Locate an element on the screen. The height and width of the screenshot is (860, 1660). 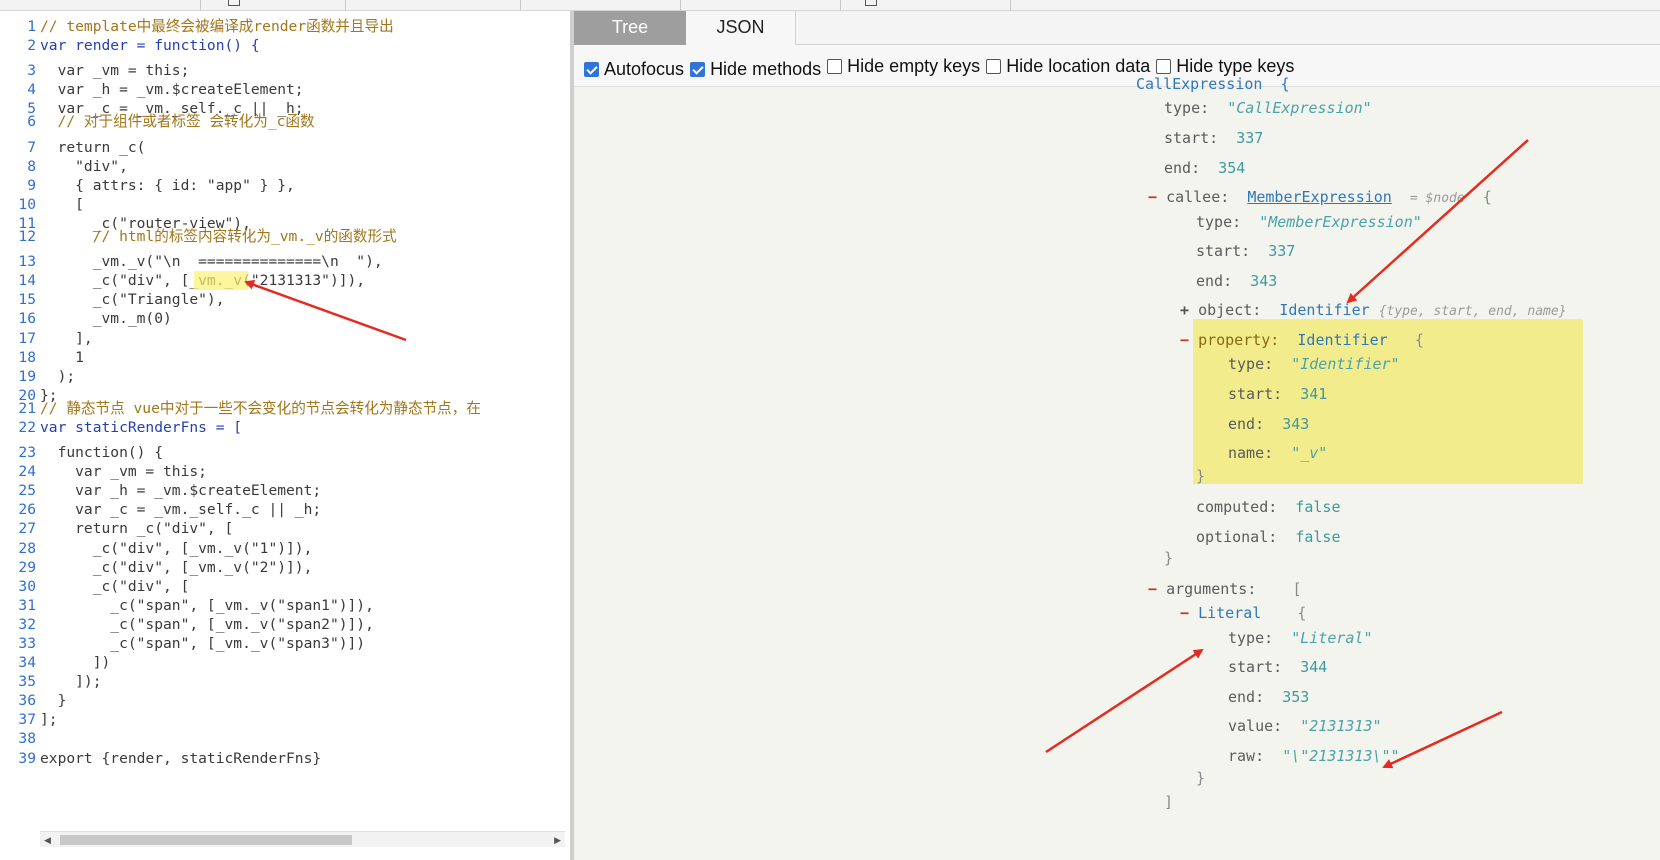
tree-node-property: − property: Identifier { is located at coordinates (1302, 340).